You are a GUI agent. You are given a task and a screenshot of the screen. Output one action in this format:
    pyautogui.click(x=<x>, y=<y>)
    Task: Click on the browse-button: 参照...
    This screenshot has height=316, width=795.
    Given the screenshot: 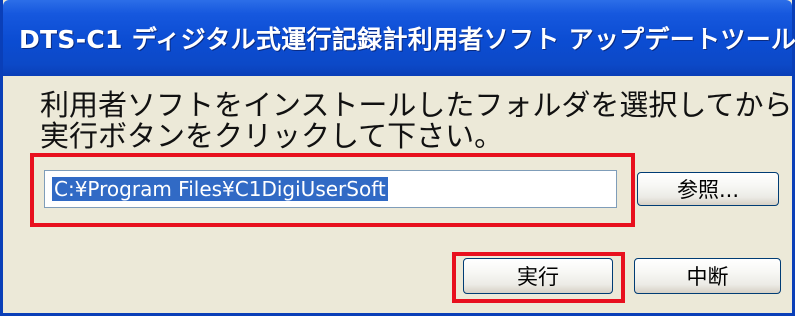 What is the action you would take?
    pyautogui.click(x=708, y=189)
    